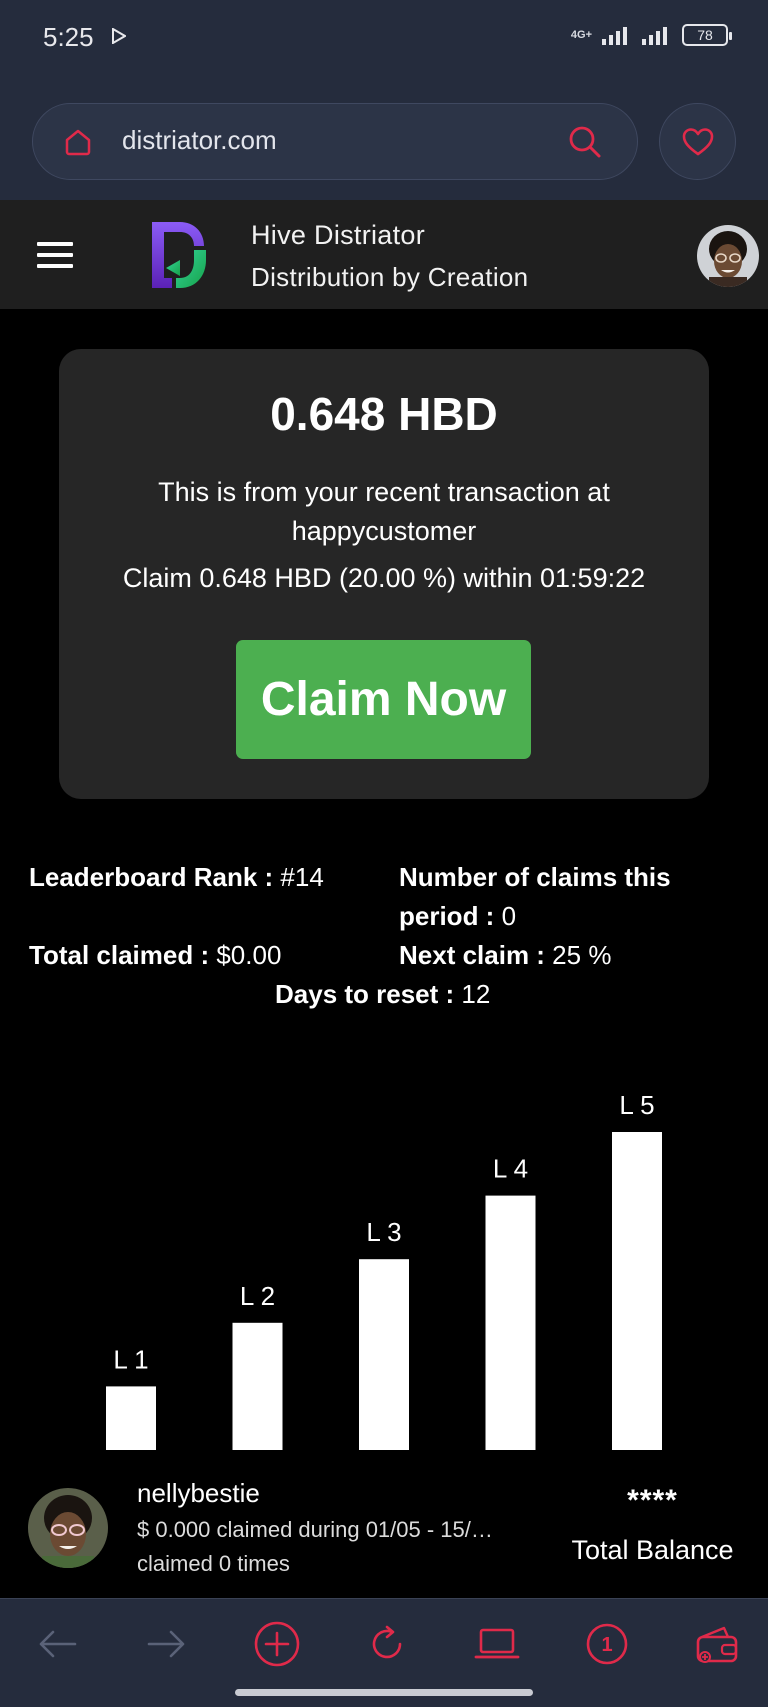 The width and height of the screenshot is (768, 1707). I want to click on rank-label: Leaderboard Rank :, so click(155, 877).